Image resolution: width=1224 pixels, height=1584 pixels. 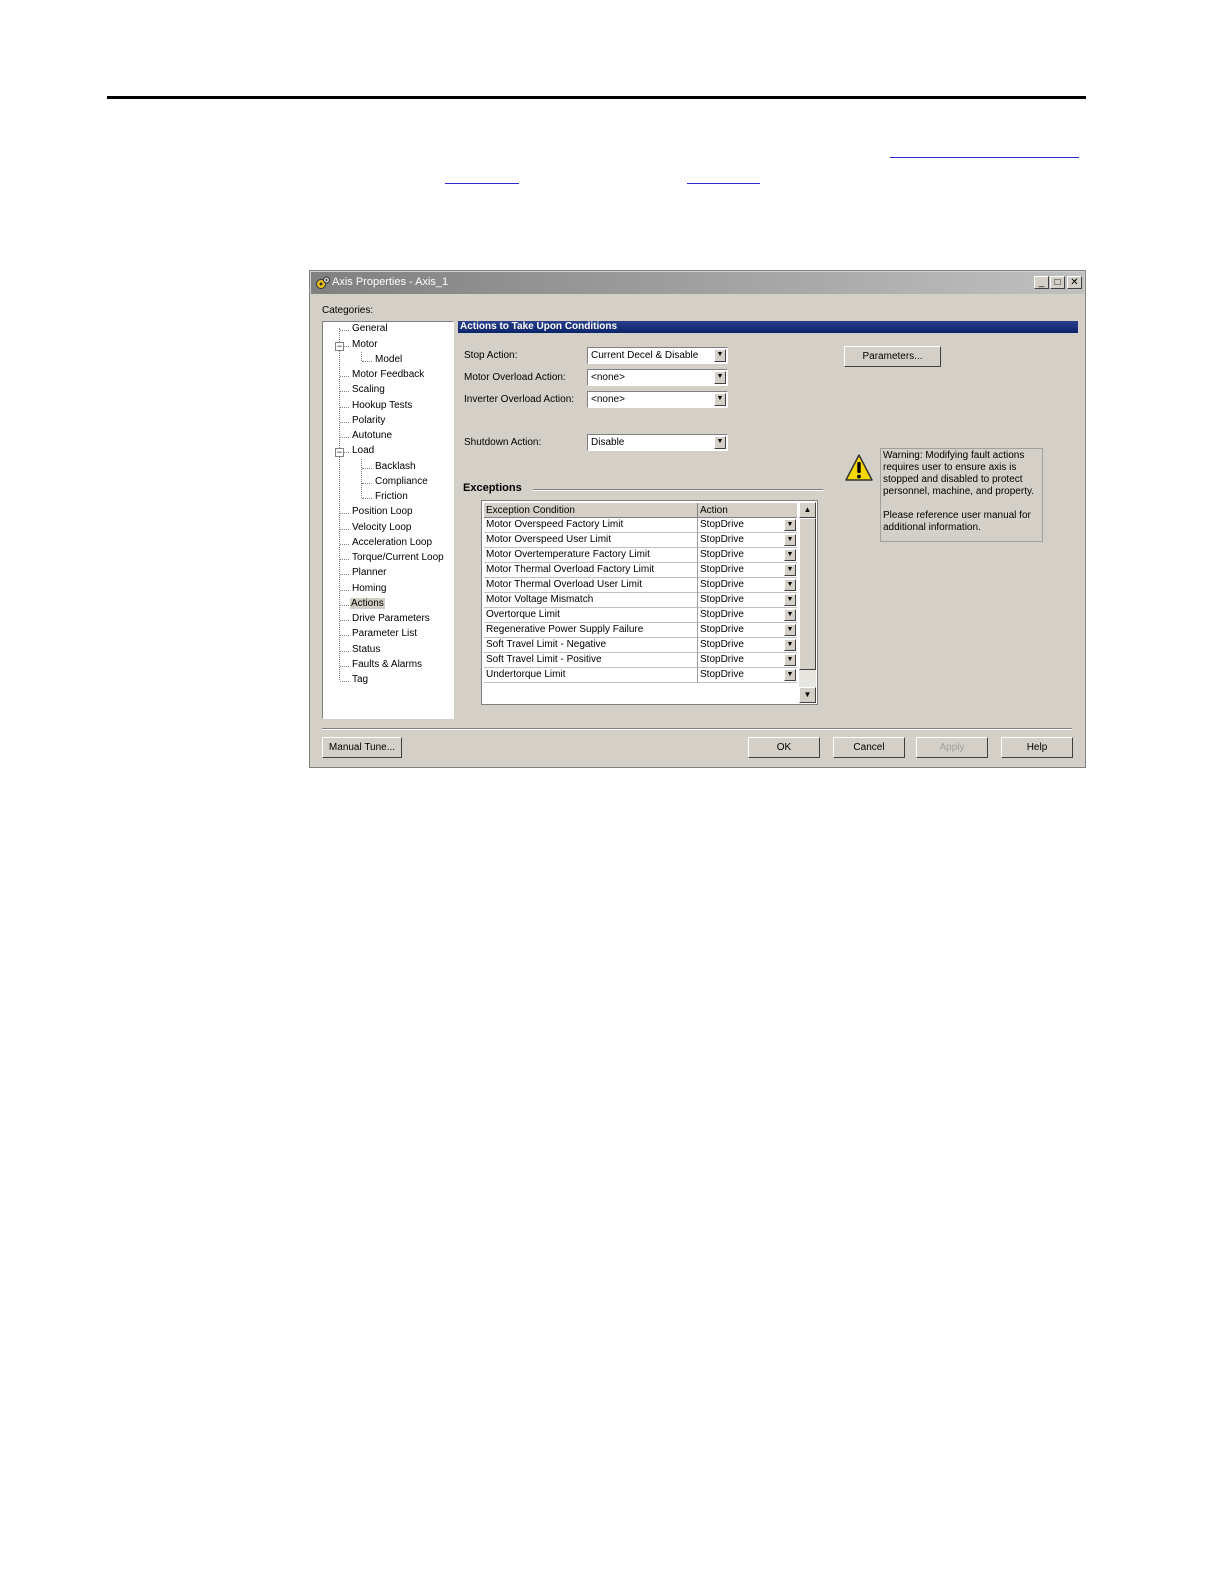 What do you see at coordinates (1041, 282) in the screenshot?
I see `minimize-icon: _` at bounding box center [1041, 282].